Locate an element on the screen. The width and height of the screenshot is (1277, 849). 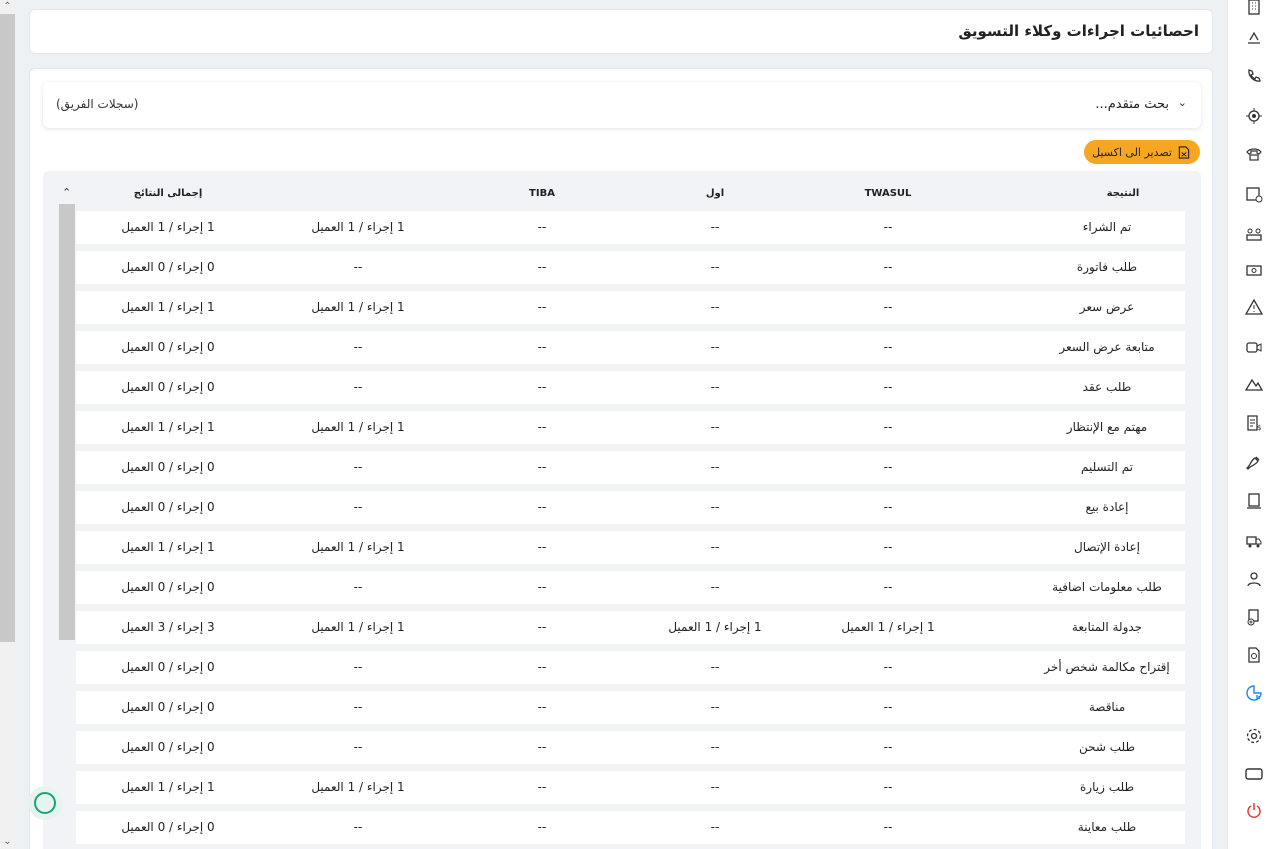
export-excel-button: تصدير الى اكسيل is located at coordinates (1142, 152).